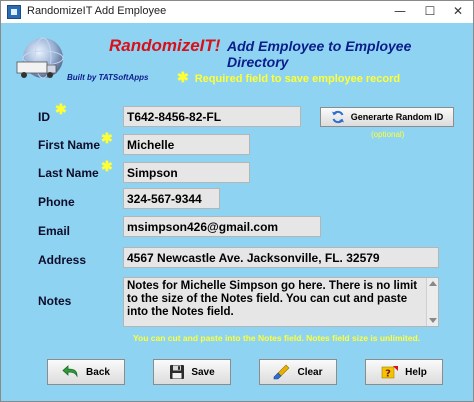 This screenshot has width=474, height=402. What do you see at coordinates (297, 79) in the screenshot?
I see `required-note-text: Required field to save employee record` at bounding box center [297, 79].